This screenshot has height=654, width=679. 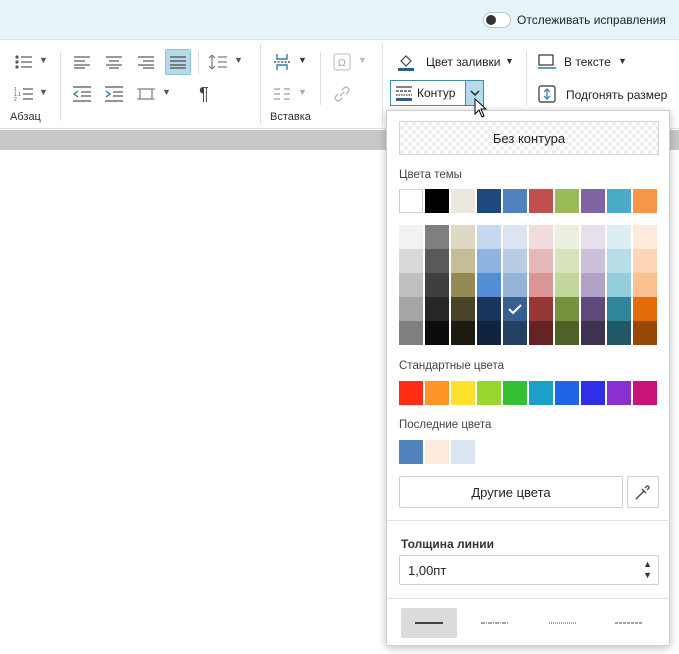 I want to click on page-break-dropdown-icon: ▼, so click(x=302, y=60).